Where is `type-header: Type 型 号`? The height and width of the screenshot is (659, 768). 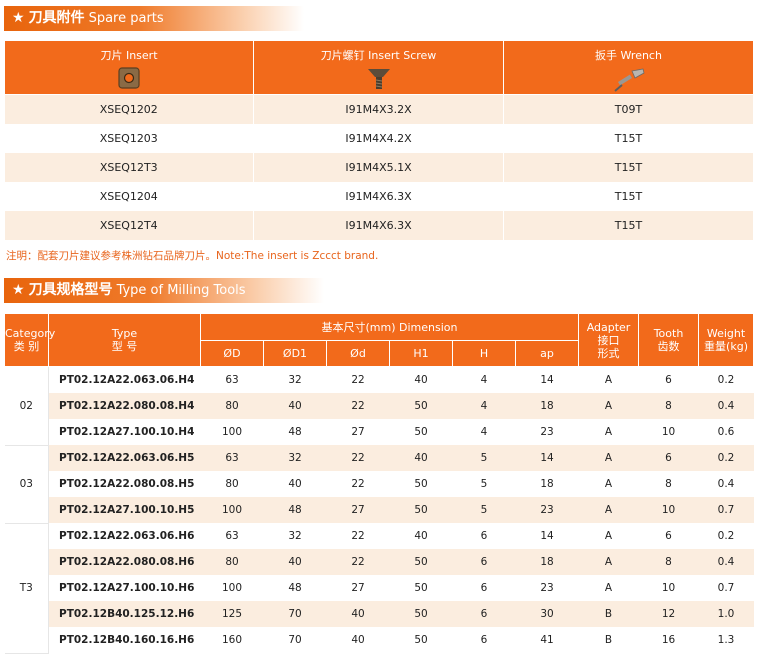 type-header: Type 型 号 is located at coordinates (124, 340).